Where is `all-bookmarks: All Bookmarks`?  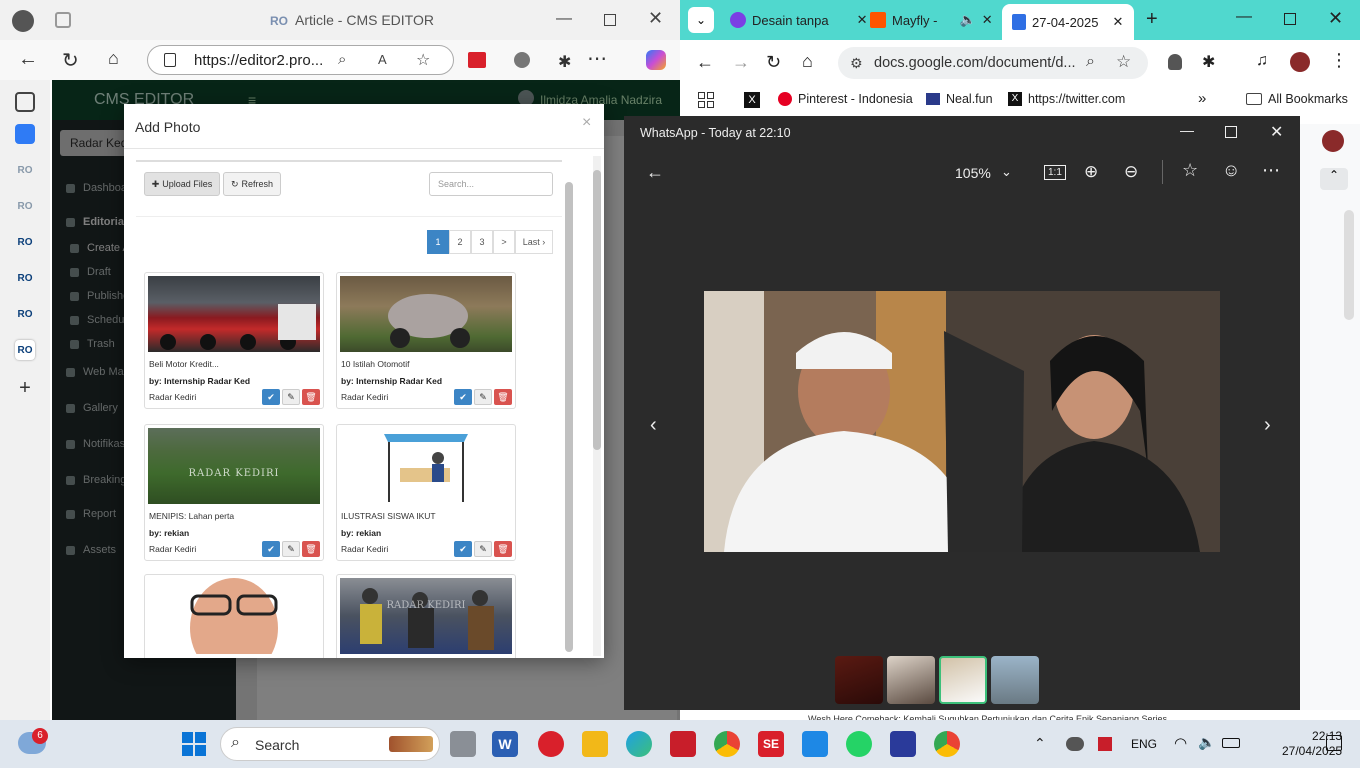
all-bookmarks: All Bookmarks is located at coordinates (1297, 99).